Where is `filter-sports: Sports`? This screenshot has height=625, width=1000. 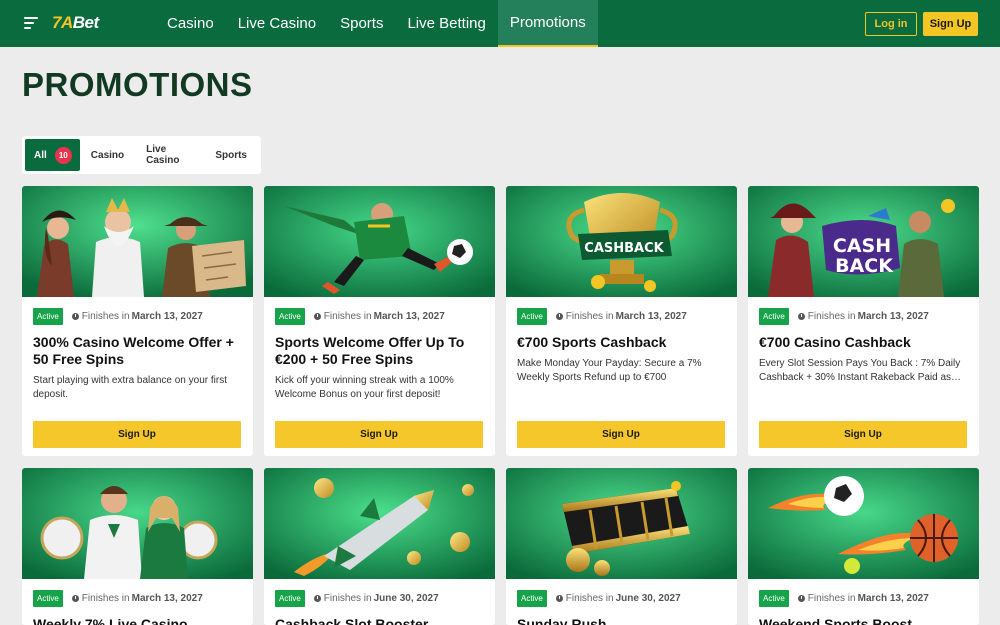 filter-sports: Sports is located at coordinates (231, 155).